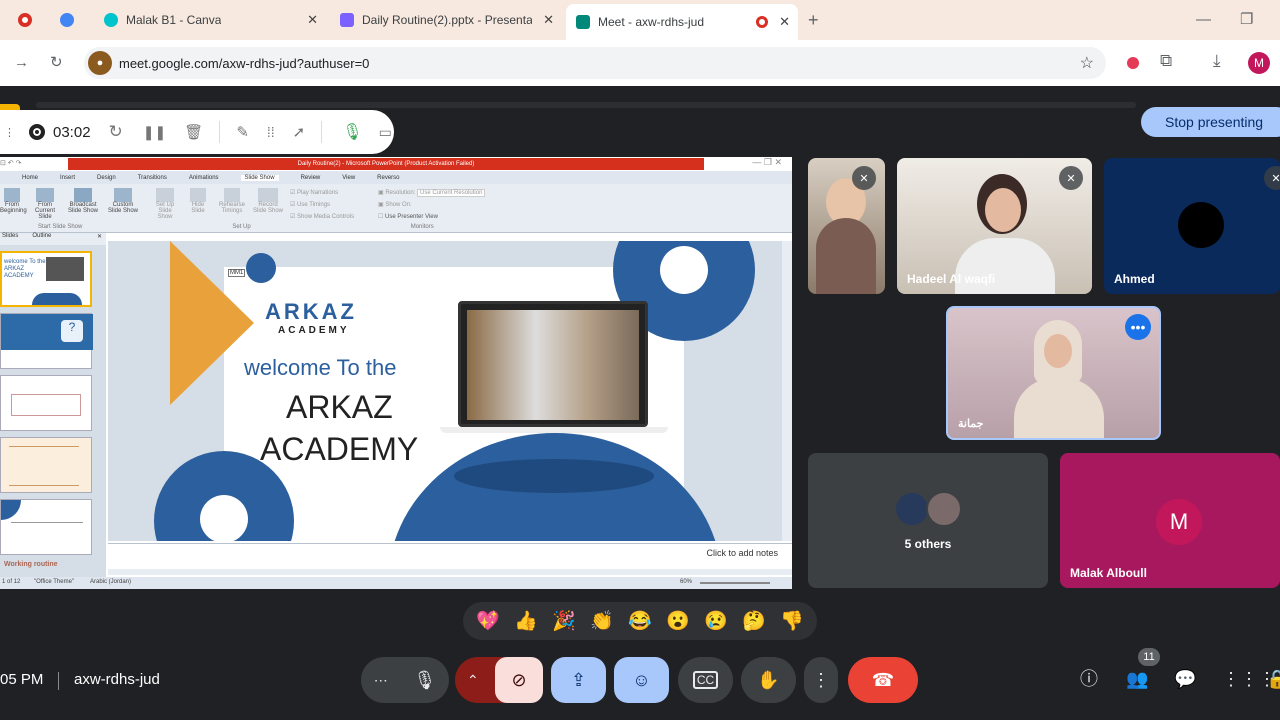  What do you see at coordinates (1192, 226) in the screenshot?
I see `participant-tile: ✕ Ahmed` at bounding box center [1192, 226].